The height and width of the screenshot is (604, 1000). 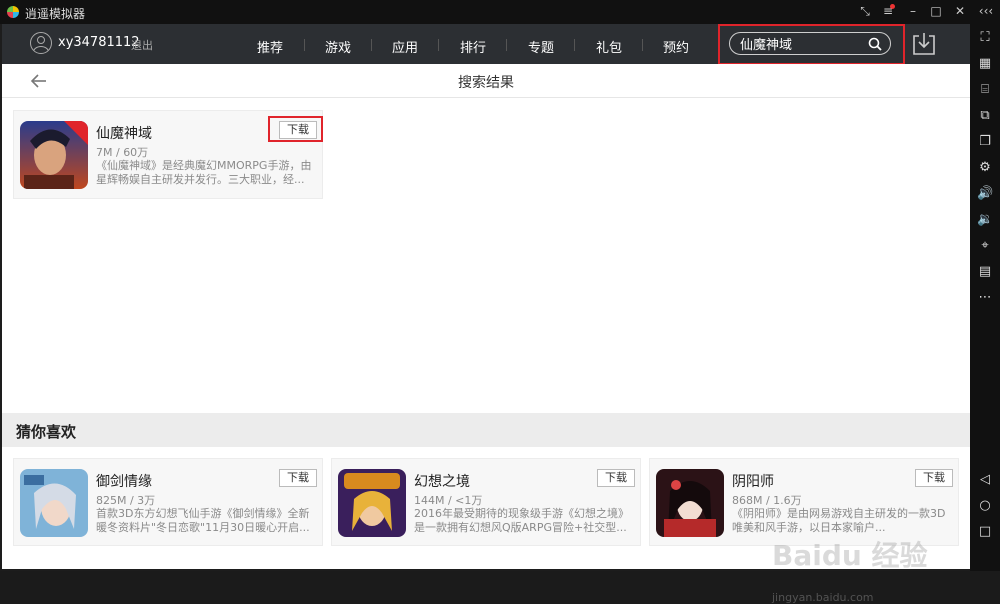 What do you see at coordinates (442, 482) in the screenshot?
I see `game-name: 幻想之境` at bounding box center [442, 482].